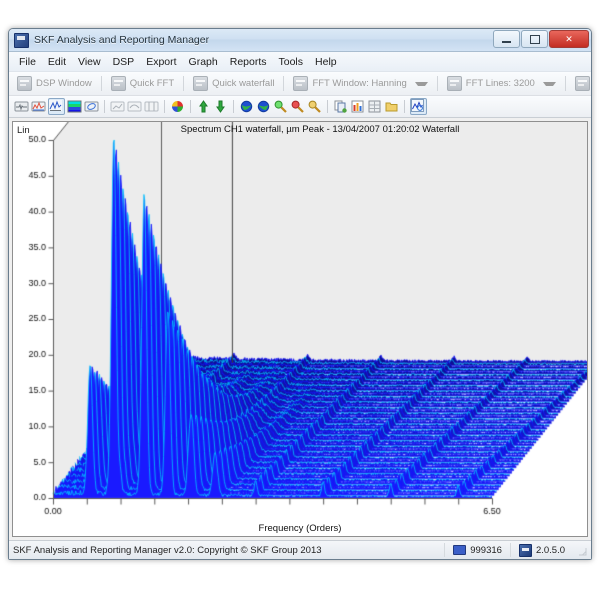  Describe the element at coordinates (21, 40) in the screenshot. I see `skf-app-icon` at that location.